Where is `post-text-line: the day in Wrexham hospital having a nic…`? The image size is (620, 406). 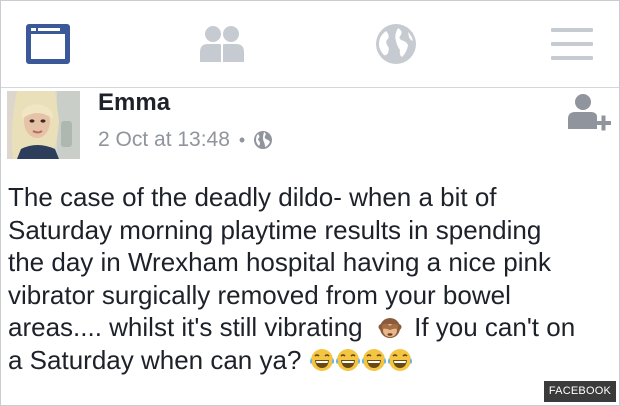
post-text-line: the day in Wrexham hospital having a nic… is located at coordinates (279, 262).